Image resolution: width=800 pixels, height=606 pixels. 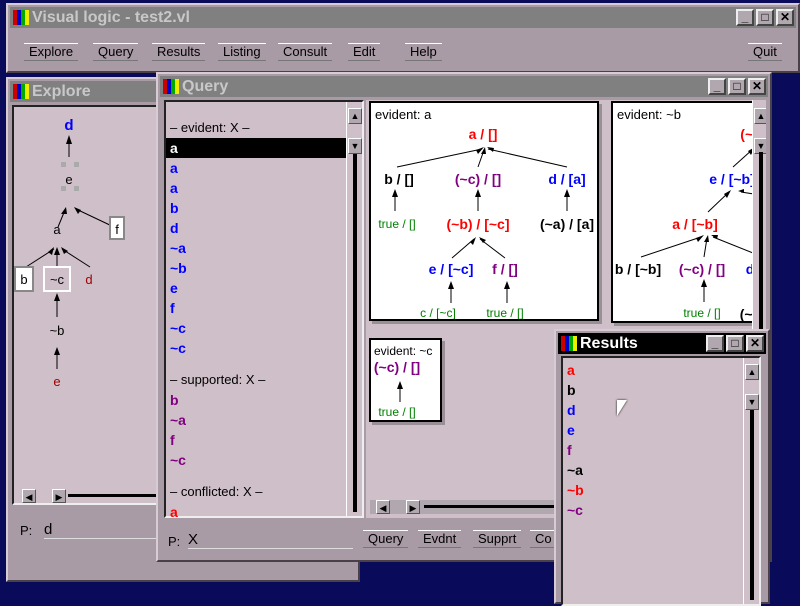 I want to click on proof-node: a / [], so click(x=483, y=134).